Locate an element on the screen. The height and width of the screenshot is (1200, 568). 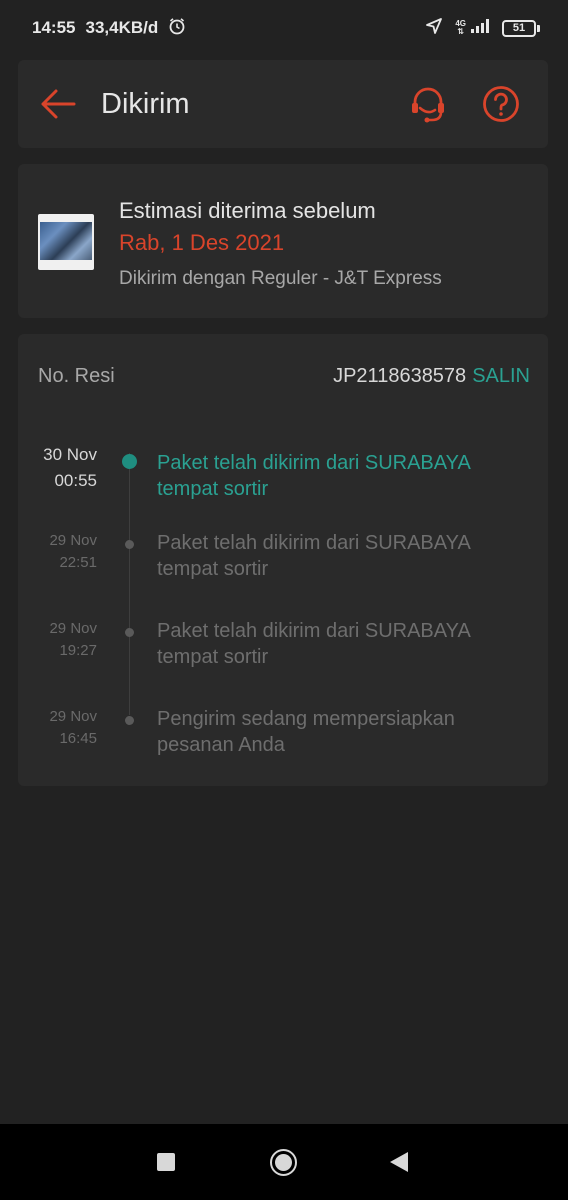
battery-level: 51 is located at coordinates (519, 28).